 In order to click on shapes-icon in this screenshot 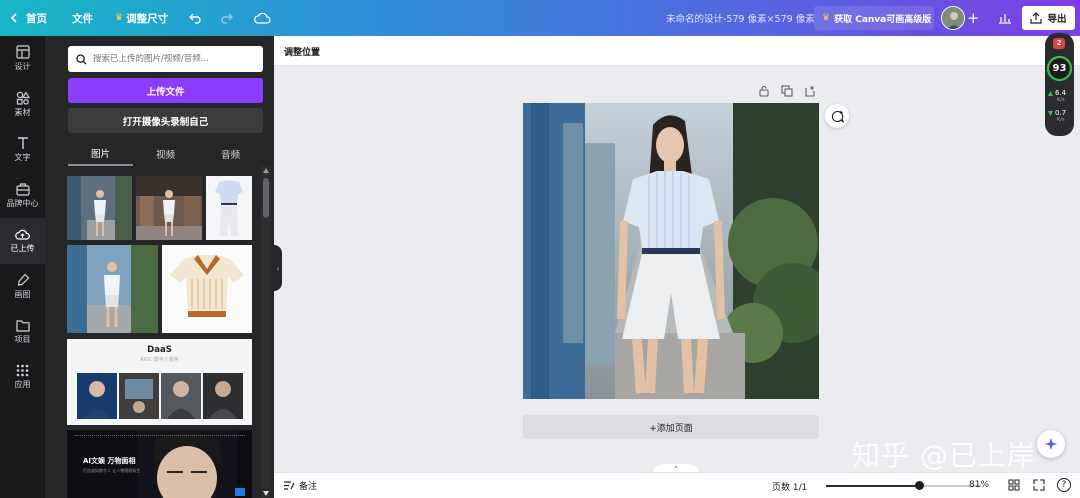, I will do `click(23, 98)`.